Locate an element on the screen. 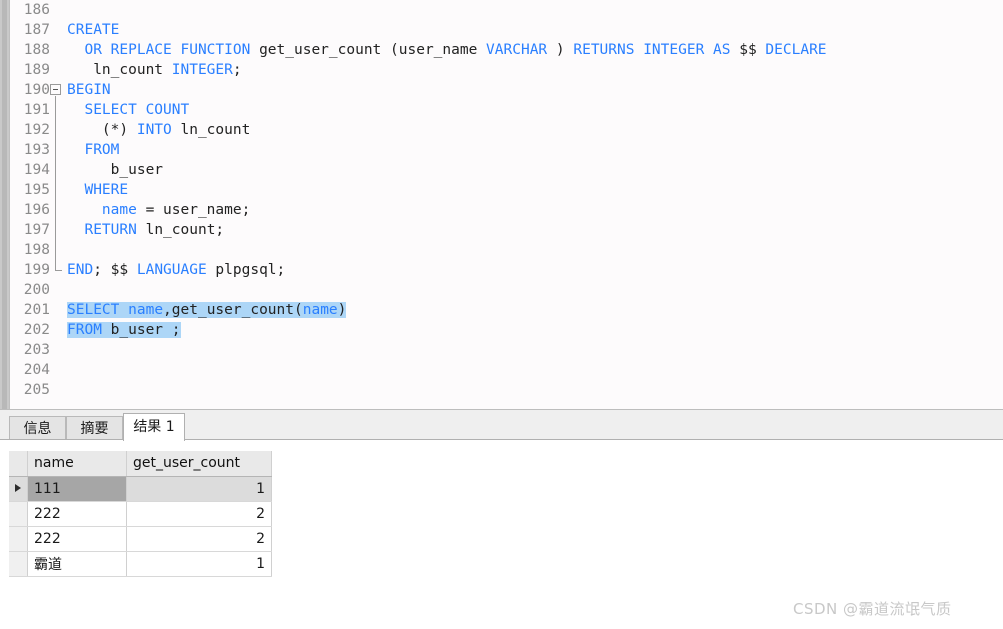 Image resolution: width=1003 pixels, height=629 pixels. sql-keyword: RETURN is located at coordinates (110, 230).